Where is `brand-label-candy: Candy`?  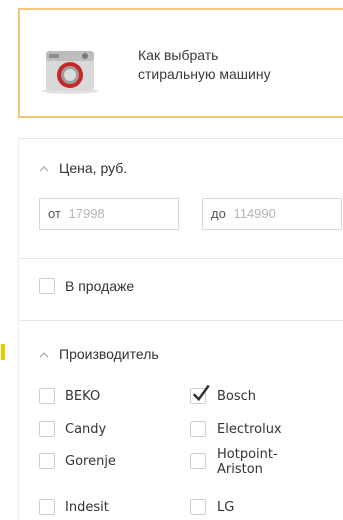 brand-label-candy: Candy is located at coordinates (85, 429).